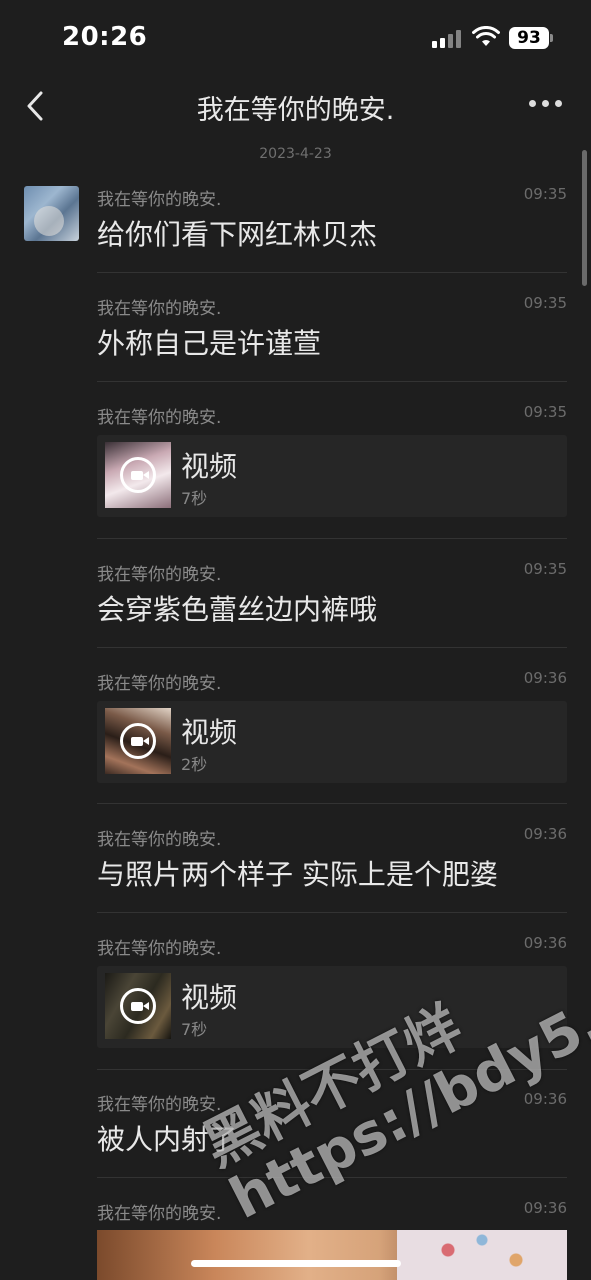 The width and height of the screenshot is (591, 1280). What do you see at coordinates (332, 742) in the screenshot?
I see `video-card: 视频 2秒` at bounding box center [332, 742].